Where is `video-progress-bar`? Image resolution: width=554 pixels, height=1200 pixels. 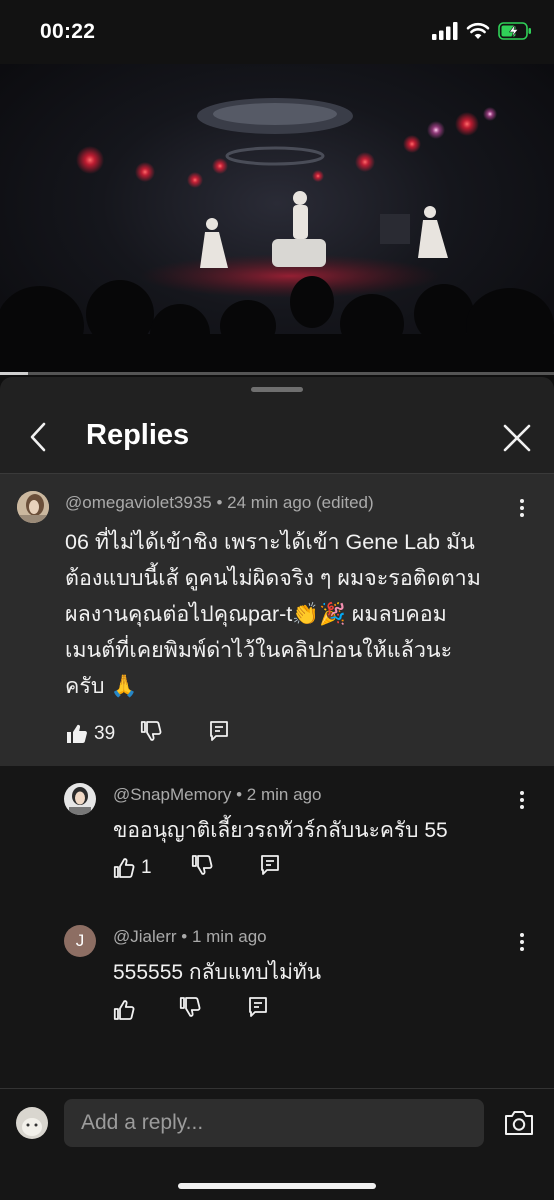 video-progress-bar is located at coordinates (277, 373).